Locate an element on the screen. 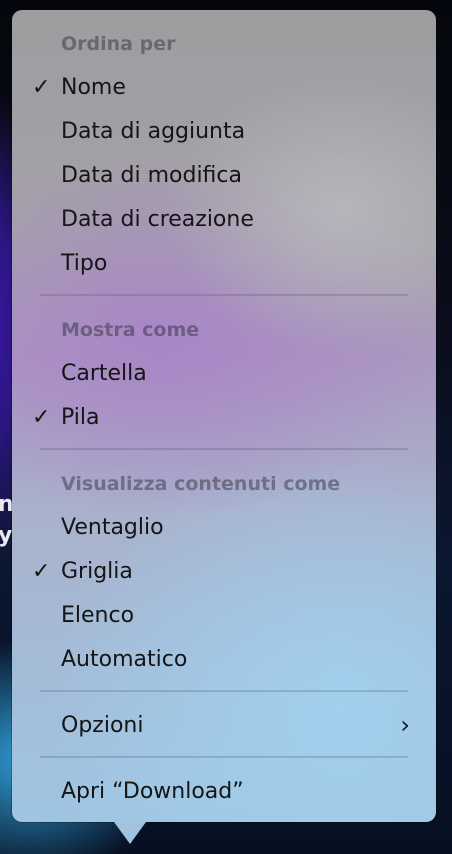 The image size is (452, 854). menu-item-view-fan: Ventaglio is located at coordinates (224, 527).